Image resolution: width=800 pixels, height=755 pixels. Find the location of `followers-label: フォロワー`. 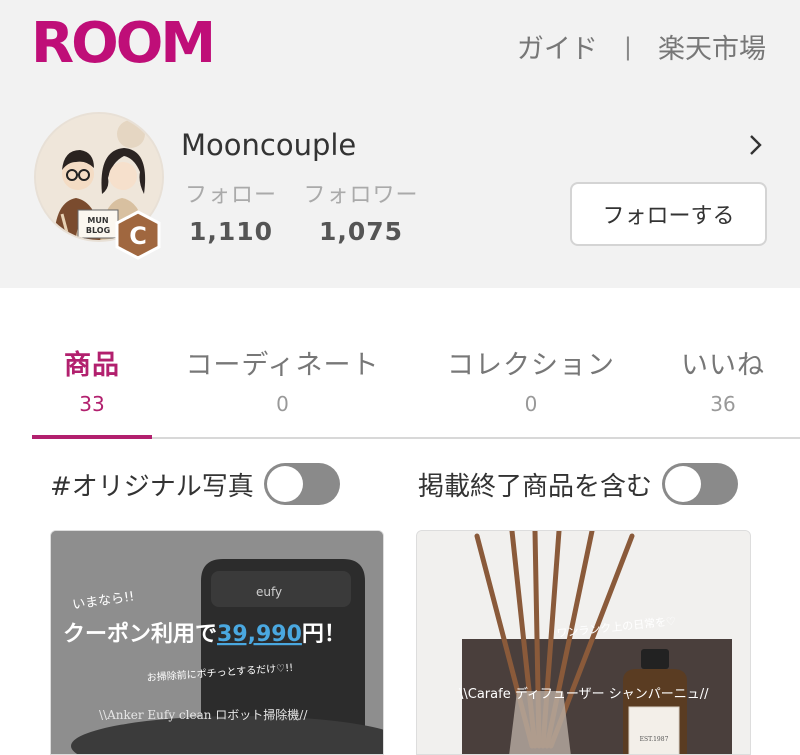

followers-label: フォロワー is located at coordinates (361, 195).